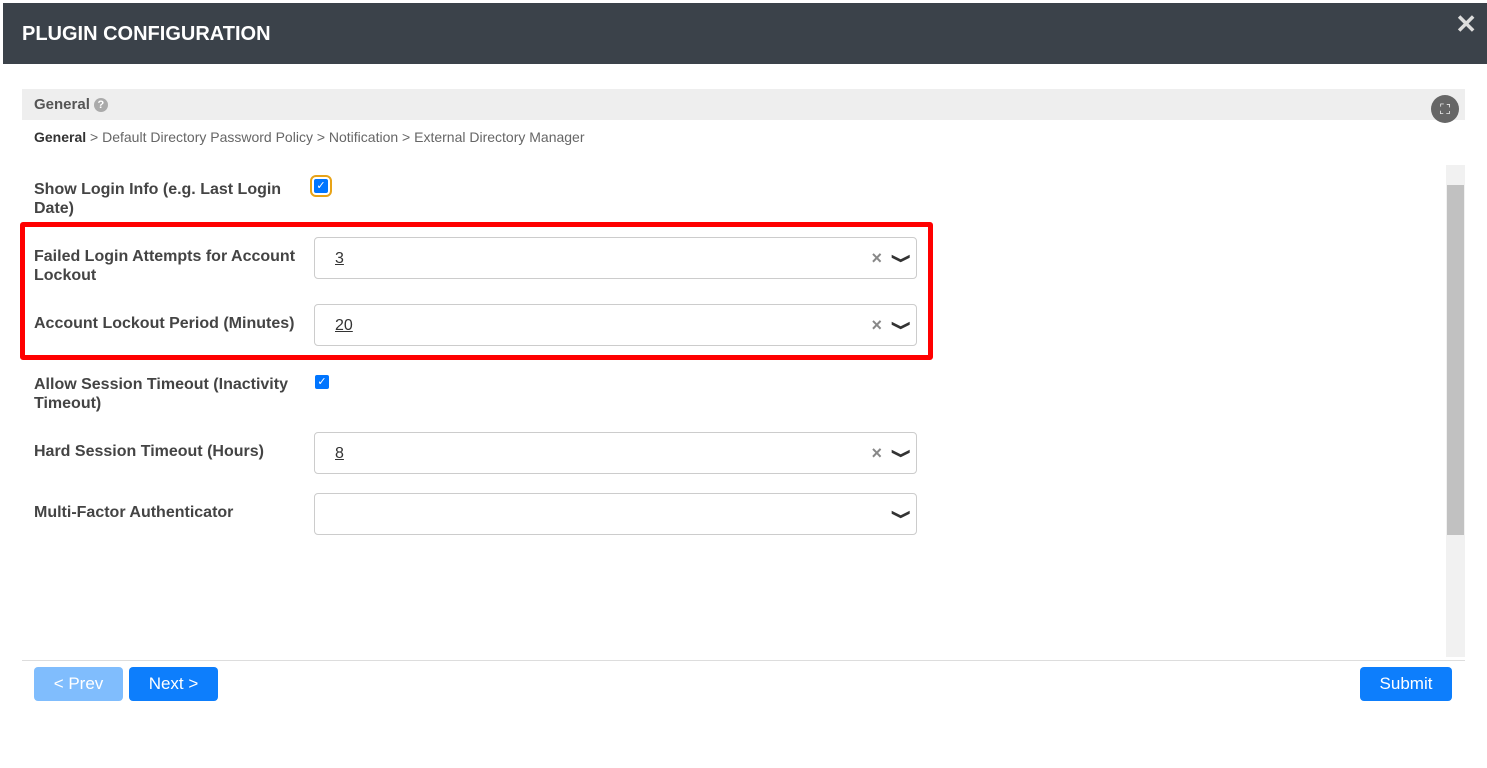  I want to click on field-label: Account Lockout Period (Minutes), so click(164, 323).